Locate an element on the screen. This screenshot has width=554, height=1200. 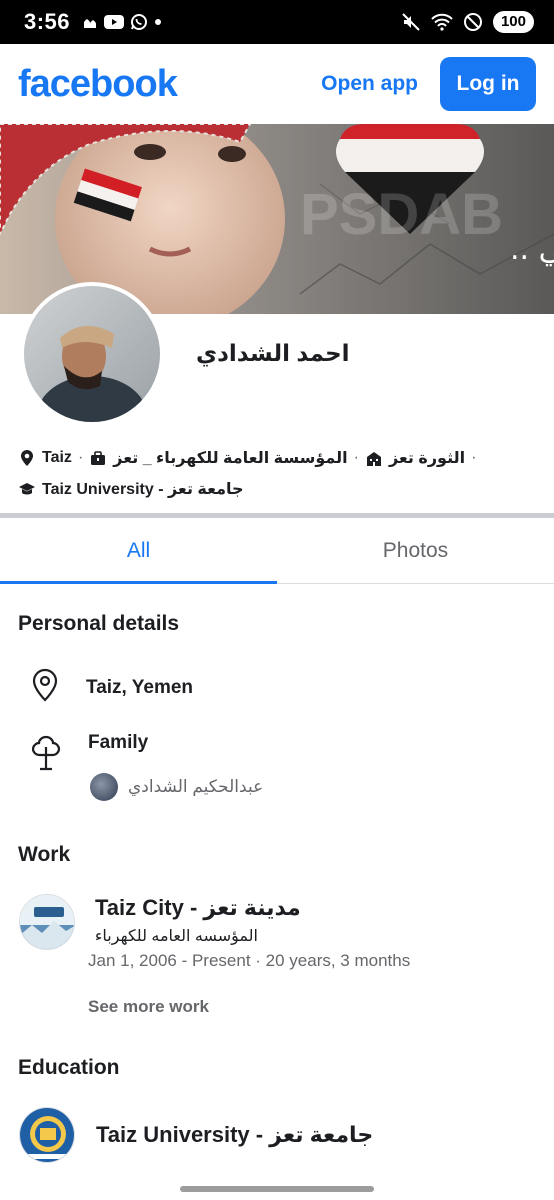
status-bar: 3:56 100 is located at coordinates (277, 22).